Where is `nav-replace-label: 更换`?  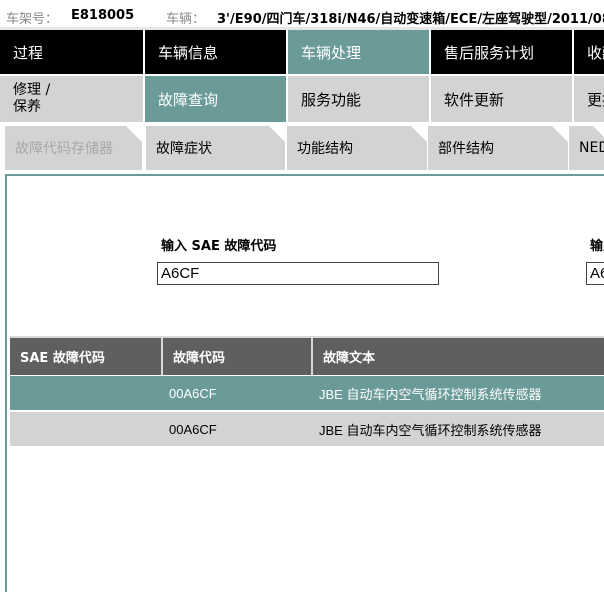
nav-replace-label: 更换 is located at coordinates (595, 99).